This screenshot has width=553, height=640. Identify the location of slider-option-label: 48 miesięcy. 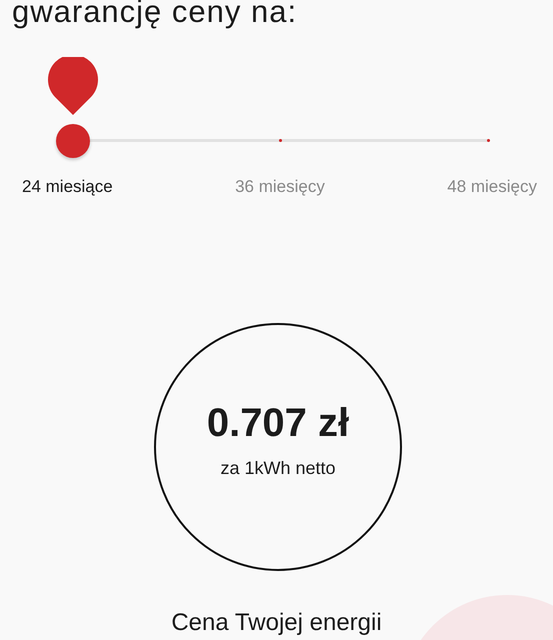
(492, 187).